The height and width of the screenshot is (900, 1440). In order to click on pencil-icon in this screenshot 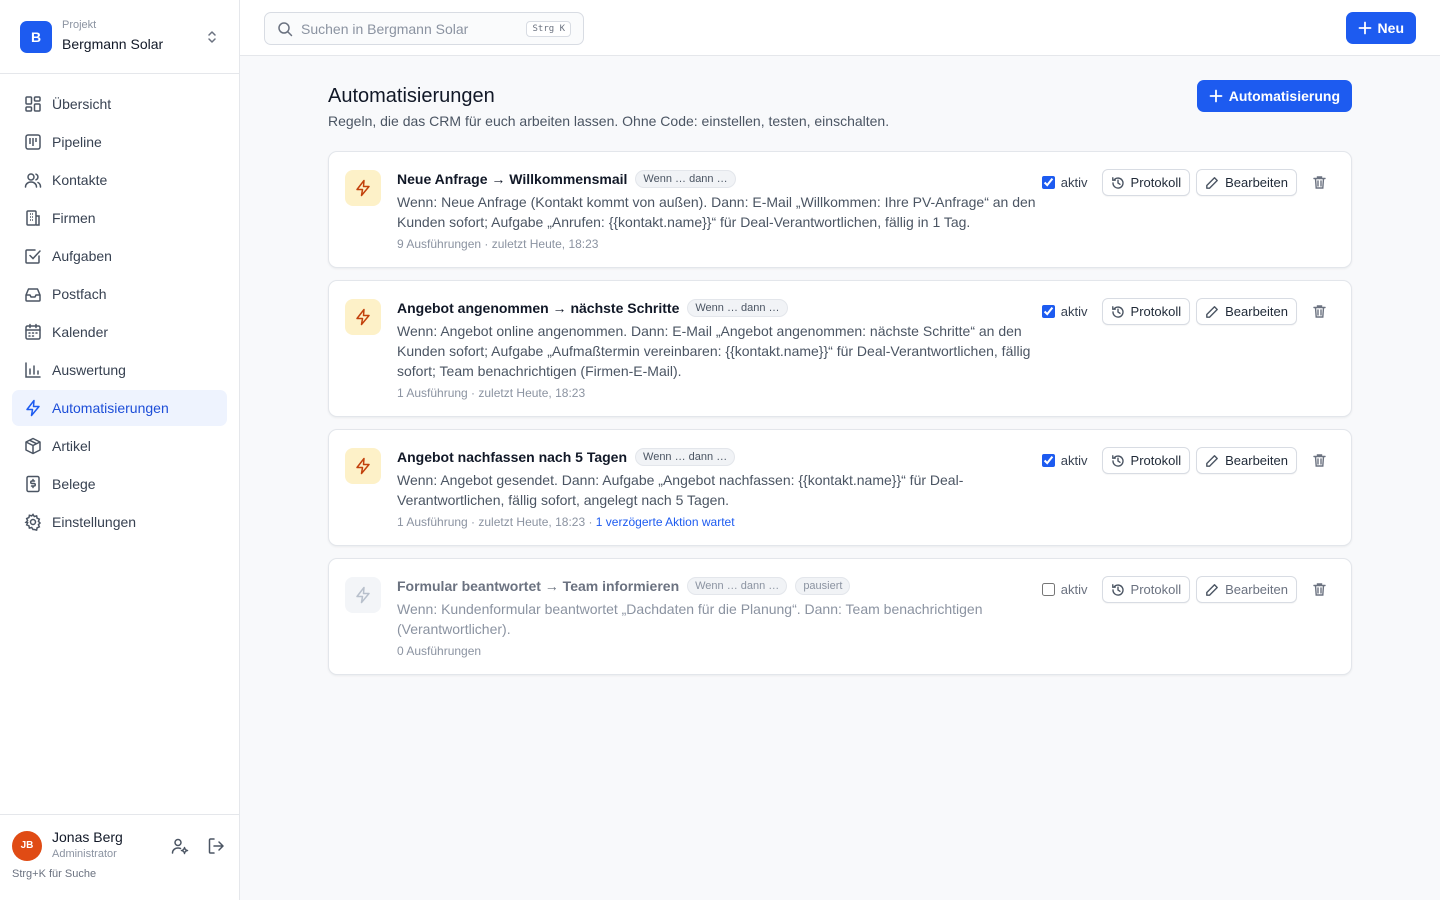, I will do `click(1212, 461)`.